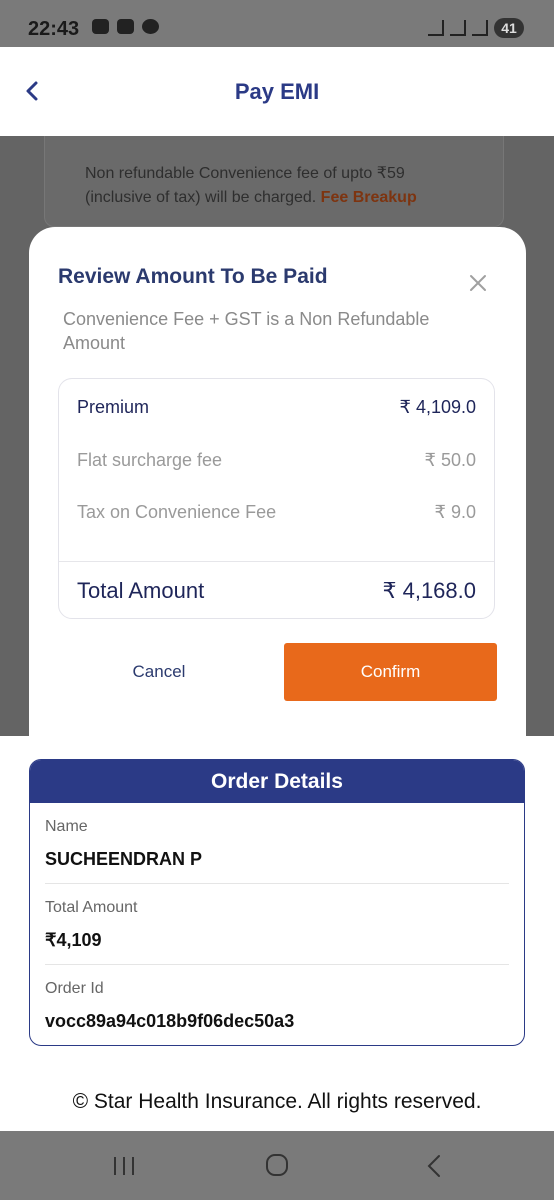 The width and height of the screenshot is (554, 1200). I want to click on cancel-button: Cancel, so click(159, 672).